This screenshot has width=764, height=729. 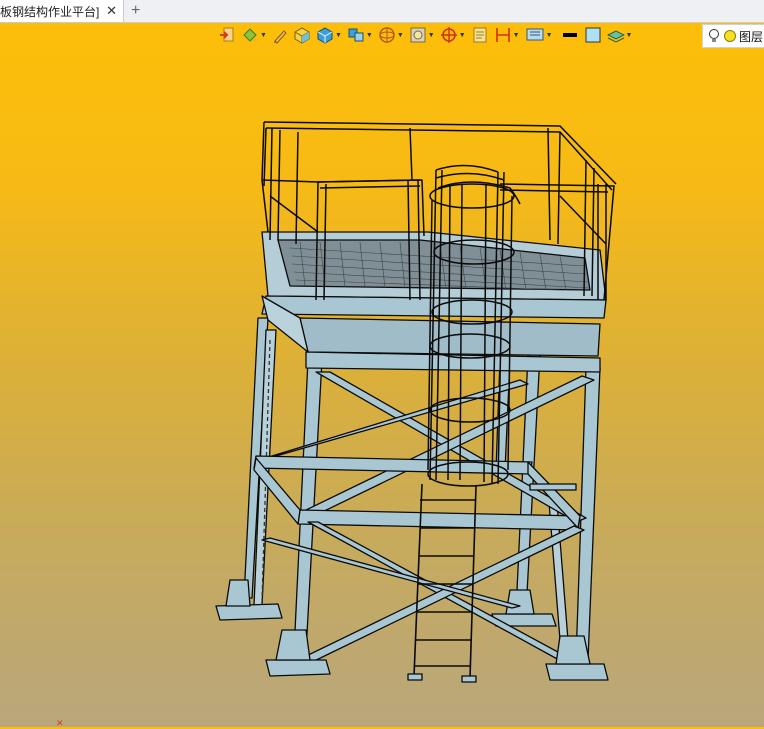 I want to click on display-settings-button: ▼, so click(x=539, y=35).